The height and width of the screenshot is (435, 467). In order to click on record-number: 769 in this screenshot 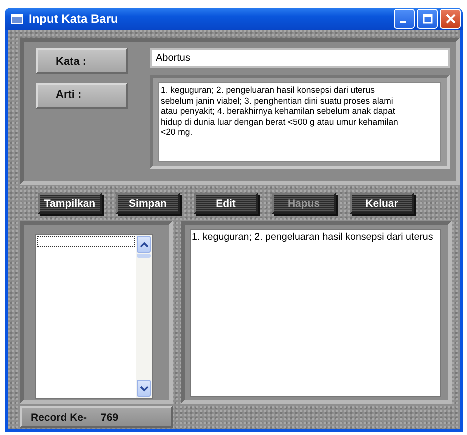, I will do `click(110, 419)`.